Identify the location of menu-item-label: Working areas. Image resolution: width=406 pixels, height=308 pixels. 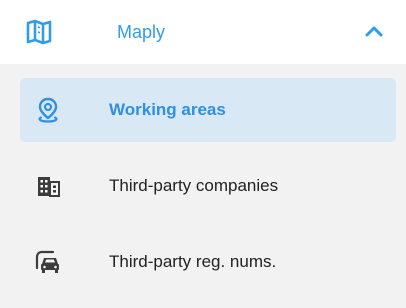
(167, 109).